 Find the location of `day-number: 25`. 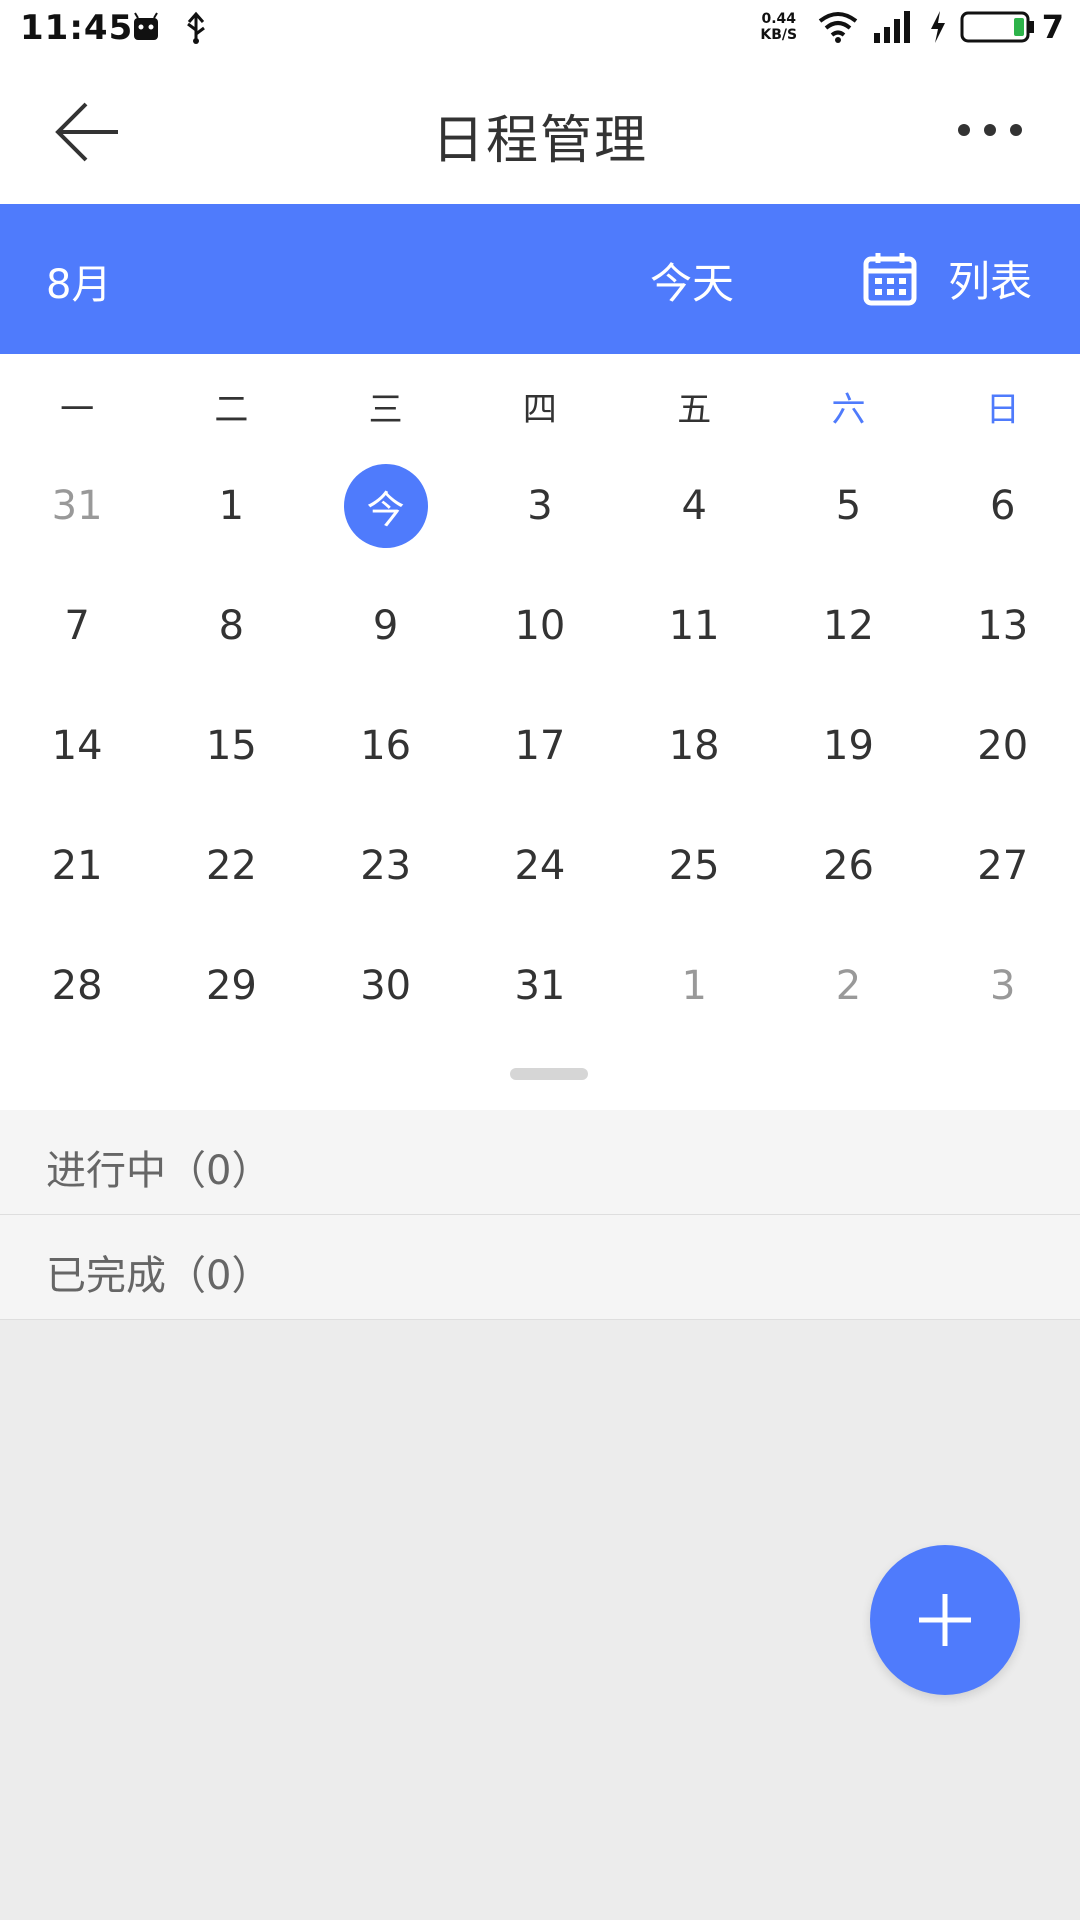

day-number: 25 is located at coordinates (694, 866).